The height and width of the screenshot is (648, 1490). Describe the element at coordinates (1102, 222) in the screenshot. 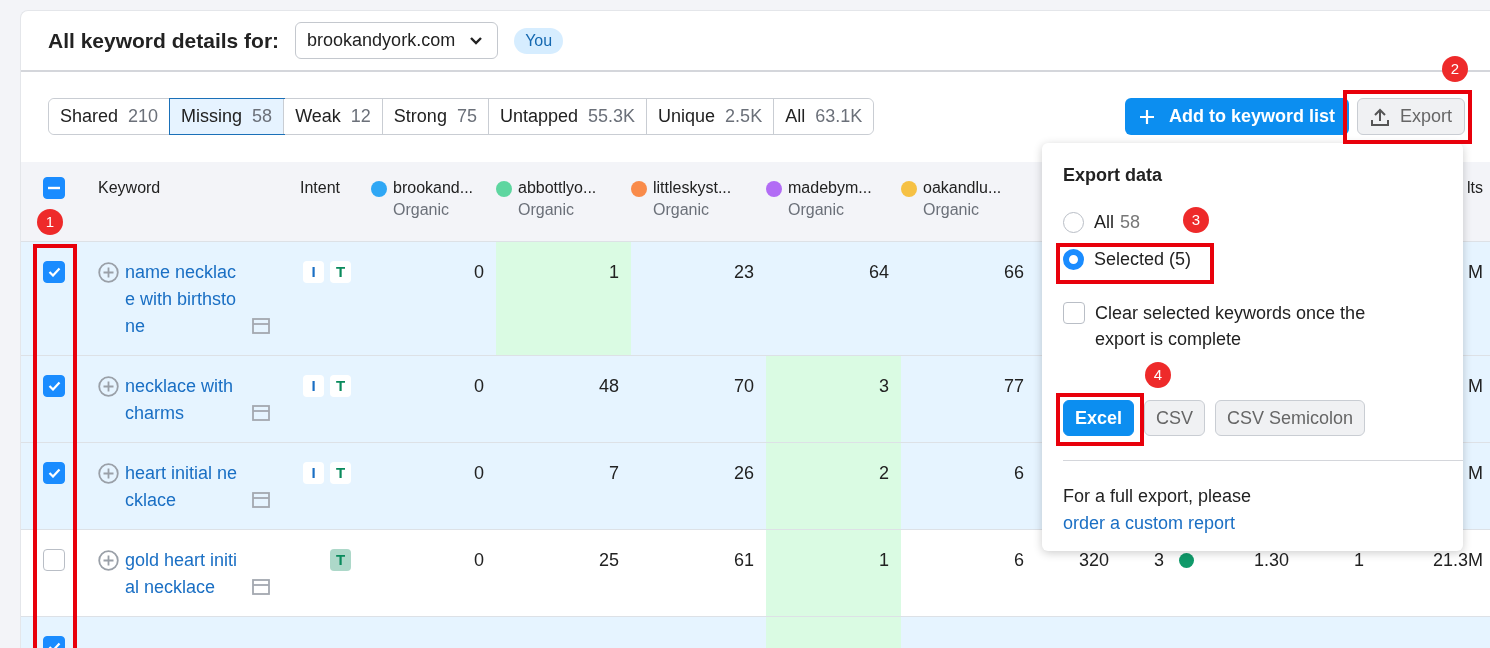

I see `export-option: All 58` at that location.